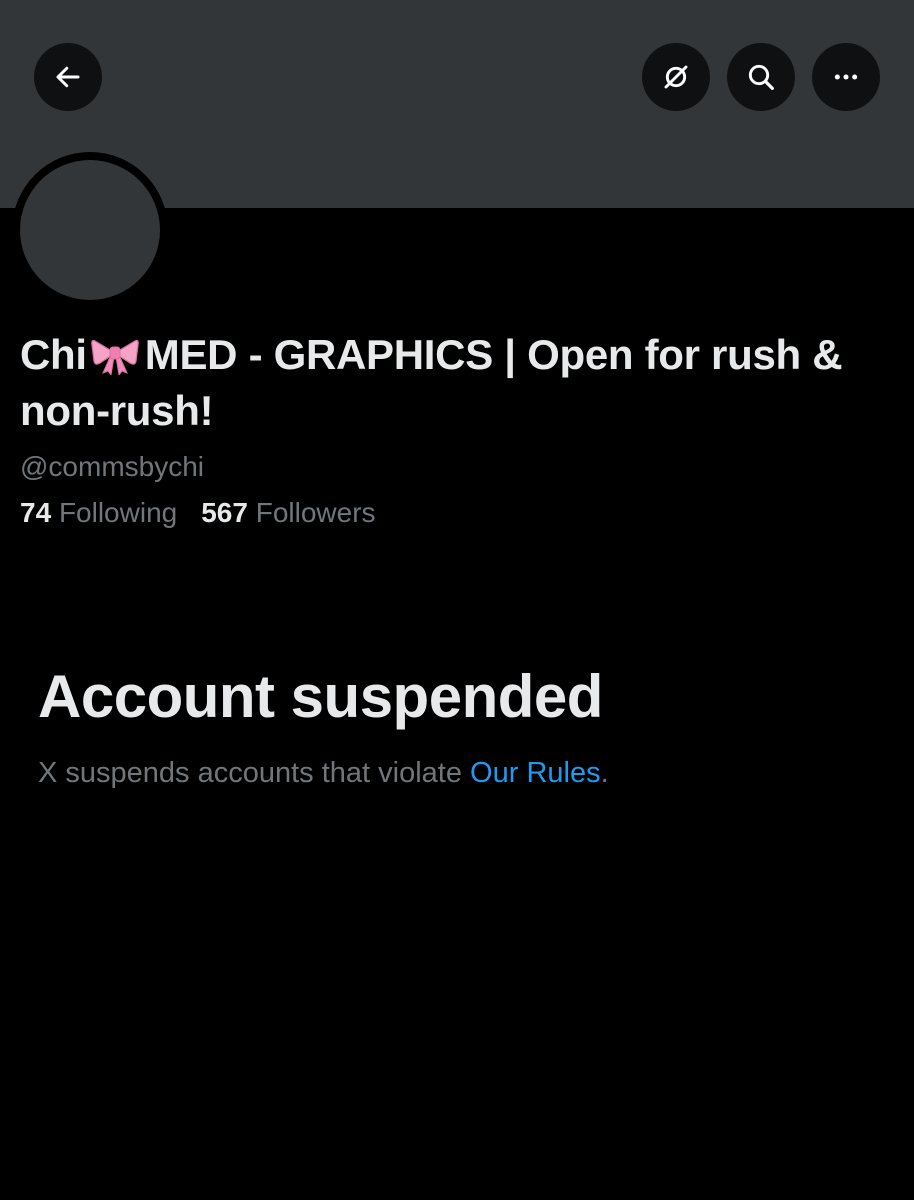  I want to click on arrow-left-icon, so click(68, 77).